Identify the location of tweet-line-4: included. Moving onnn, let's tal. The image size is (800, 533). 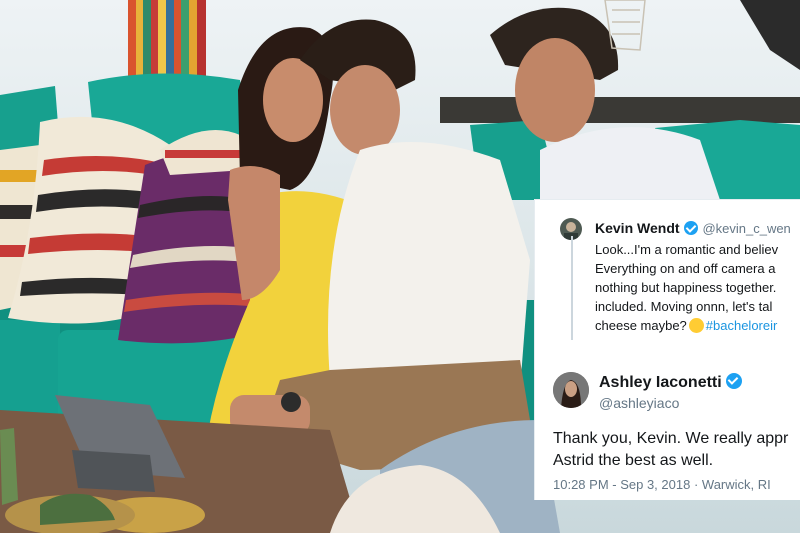
(684, 306).